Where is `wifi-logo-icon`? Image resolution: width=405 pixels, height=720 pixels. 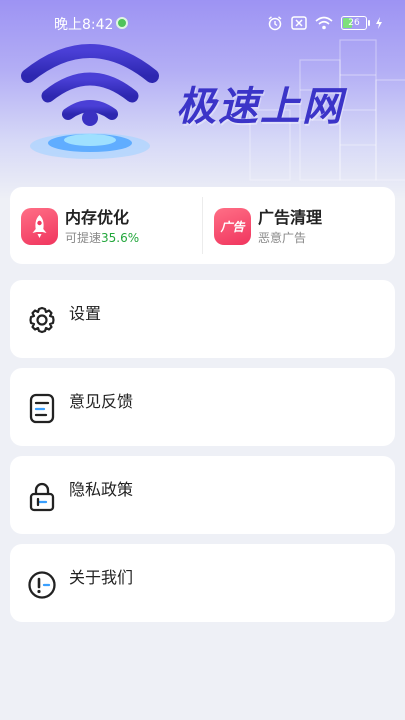 wifi-logo-icon is located at coordinates (90, 101).